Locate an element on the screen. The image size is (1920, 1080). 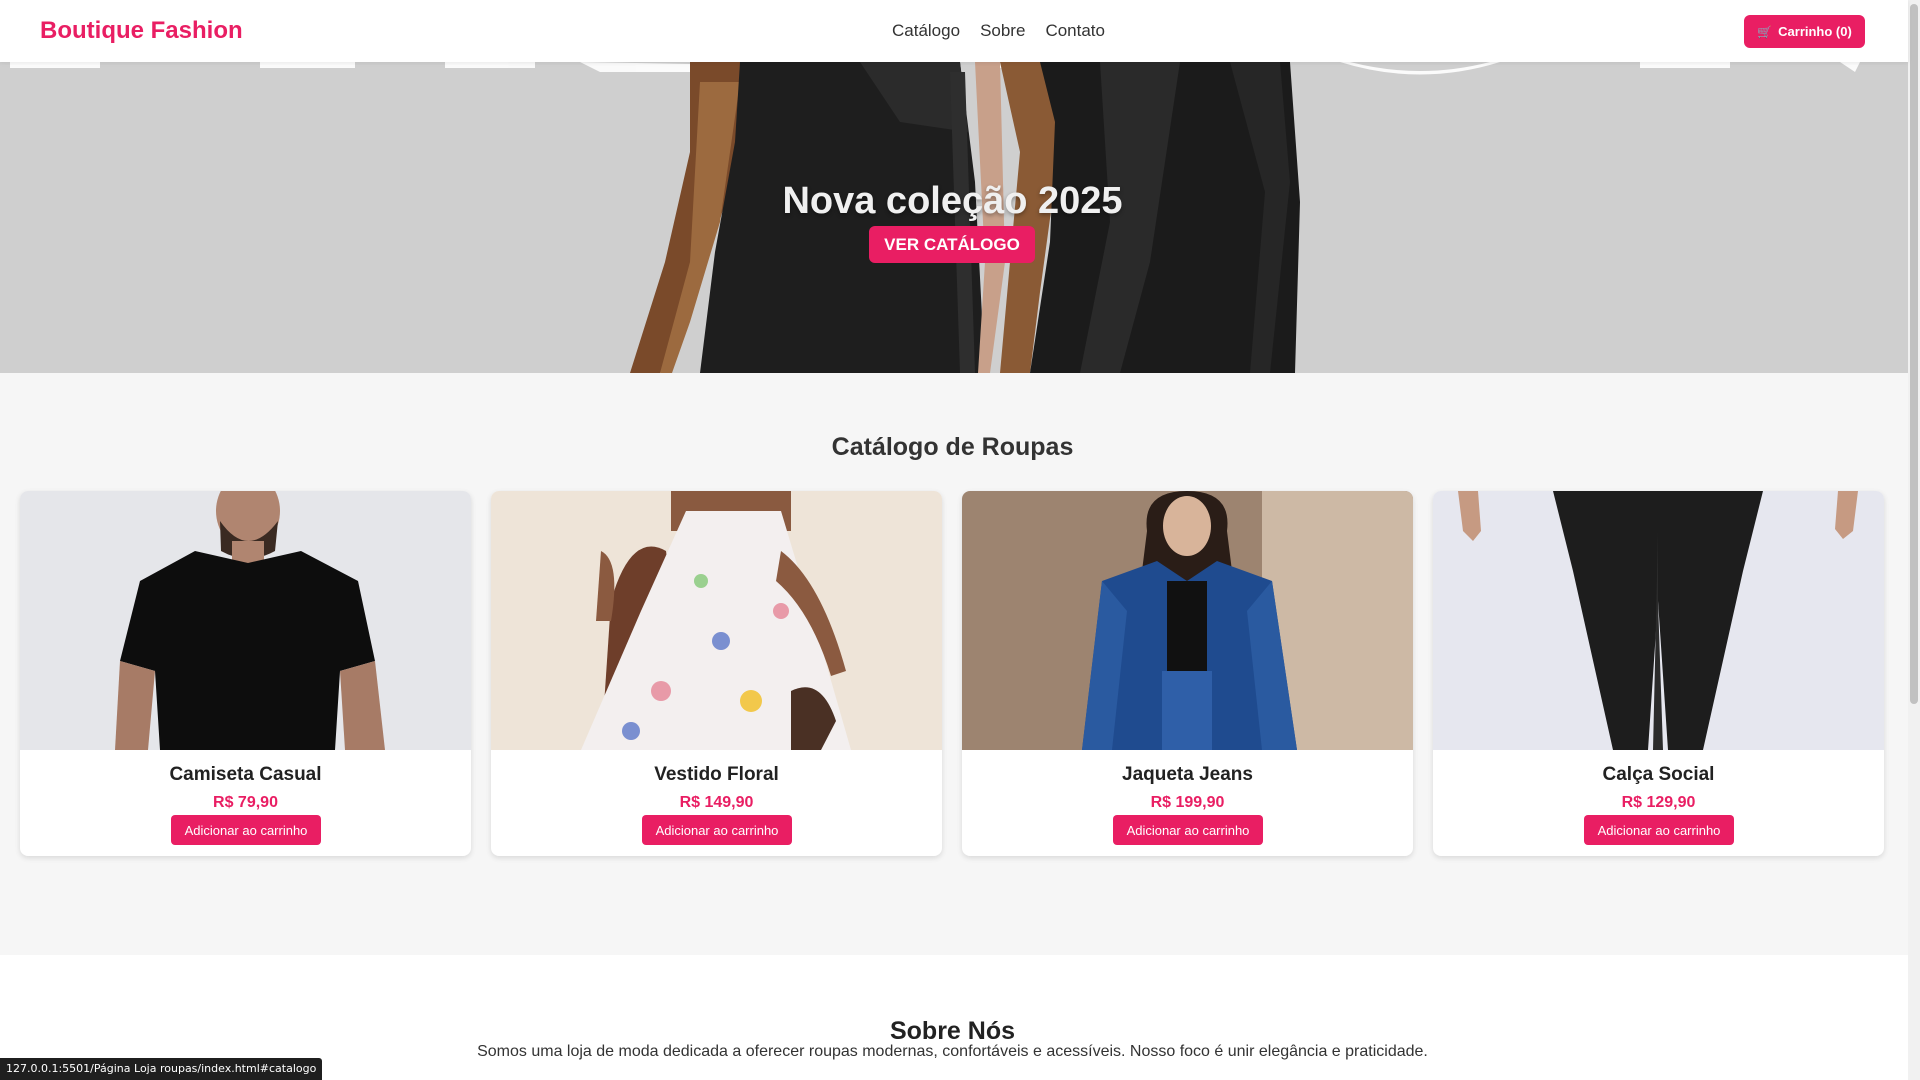
main-nav: Catálogo Sobre Contato is located at coordinates (998, 31).